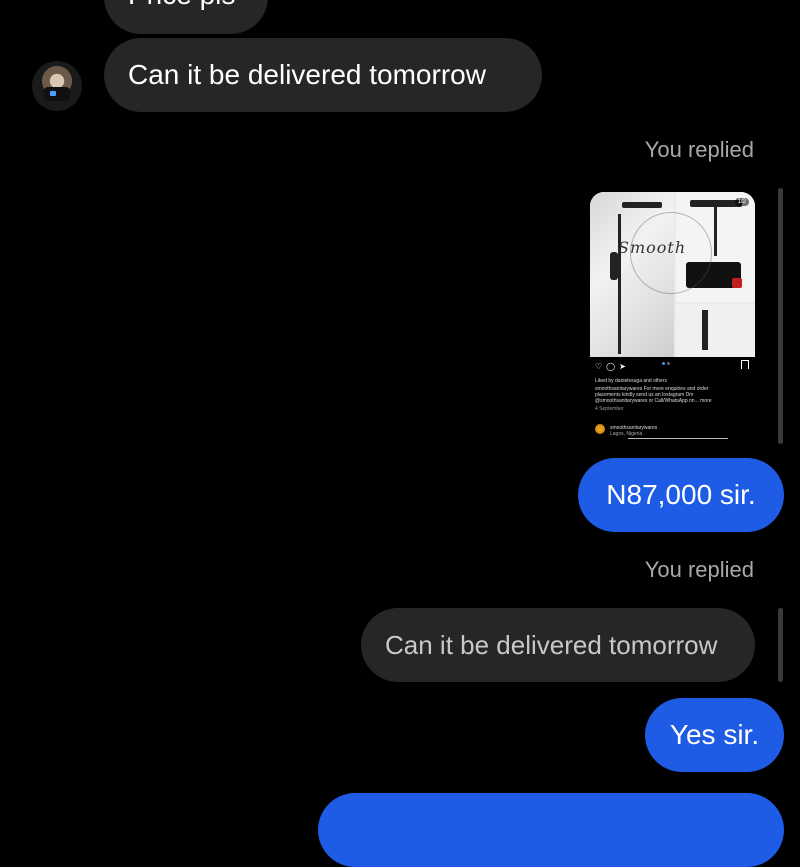 The height and width of the screenshot is (867, 800). I want to click on message-text: Yes sir., so click(714, 734).